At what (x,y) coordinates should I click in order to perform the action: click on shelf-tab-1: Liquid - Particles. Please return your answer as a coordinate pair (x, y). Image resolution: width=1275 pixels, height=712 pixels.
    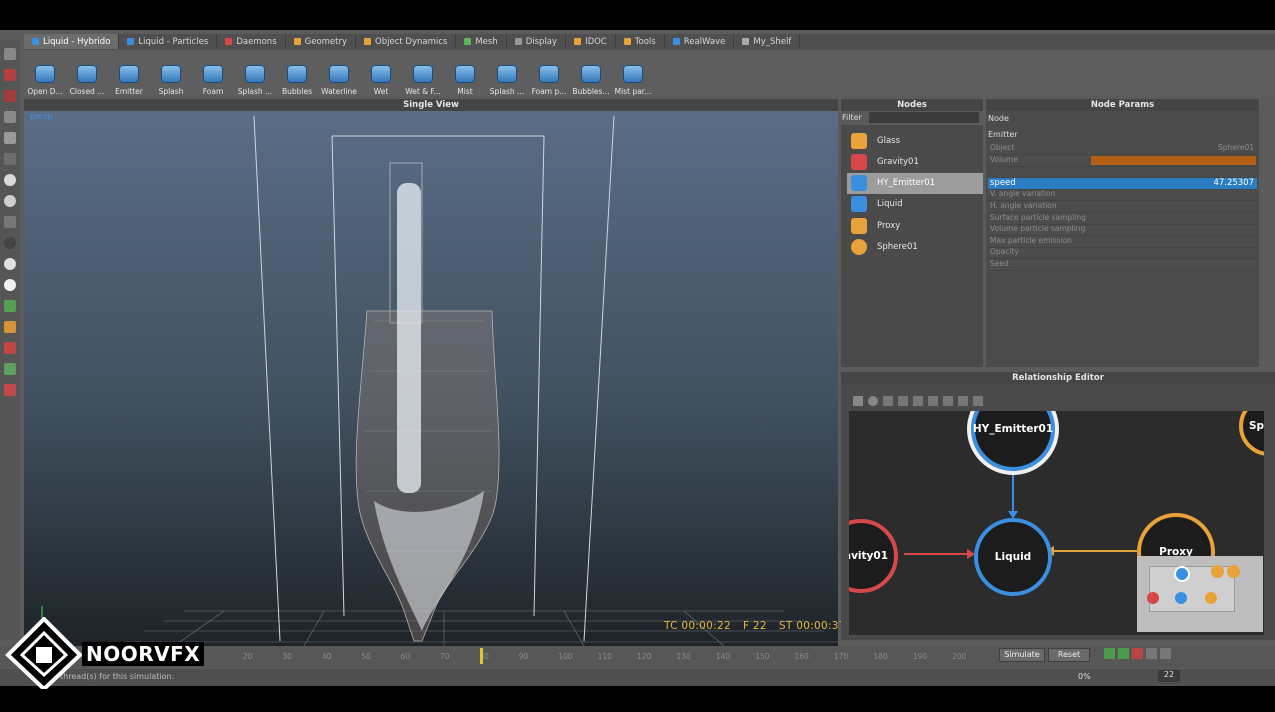
    Looking at the image, I should click on (168, 41).